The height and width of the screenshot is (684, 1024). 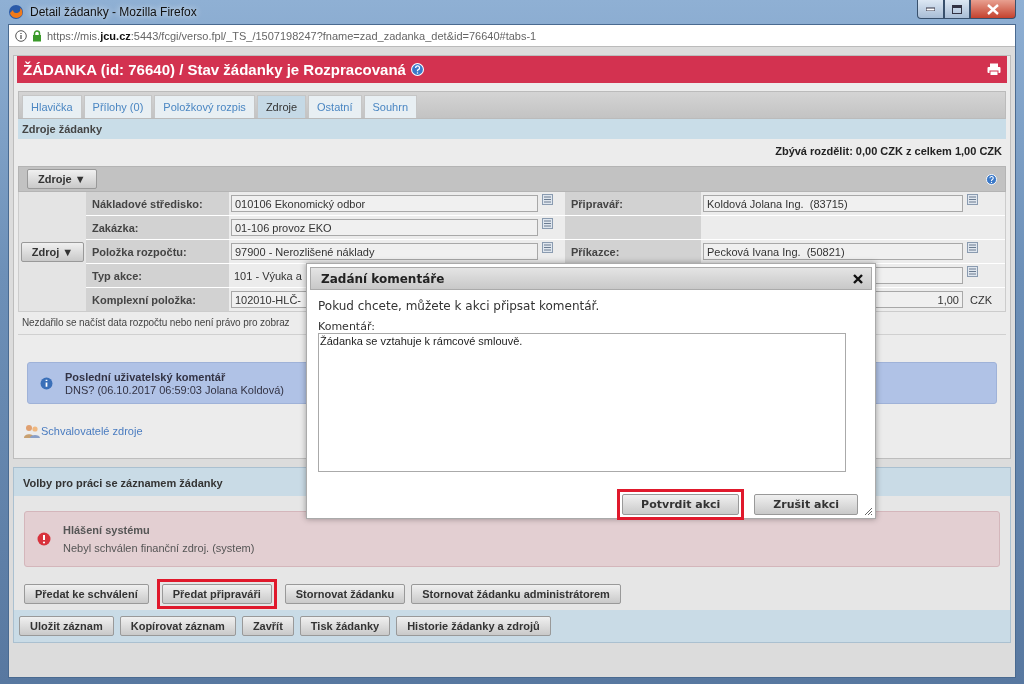 What do you see at coordinates (473, 626) in the screenshot?
I see `record-button: Historie žádanky a zdrojů` at bounding box center [473, 626].